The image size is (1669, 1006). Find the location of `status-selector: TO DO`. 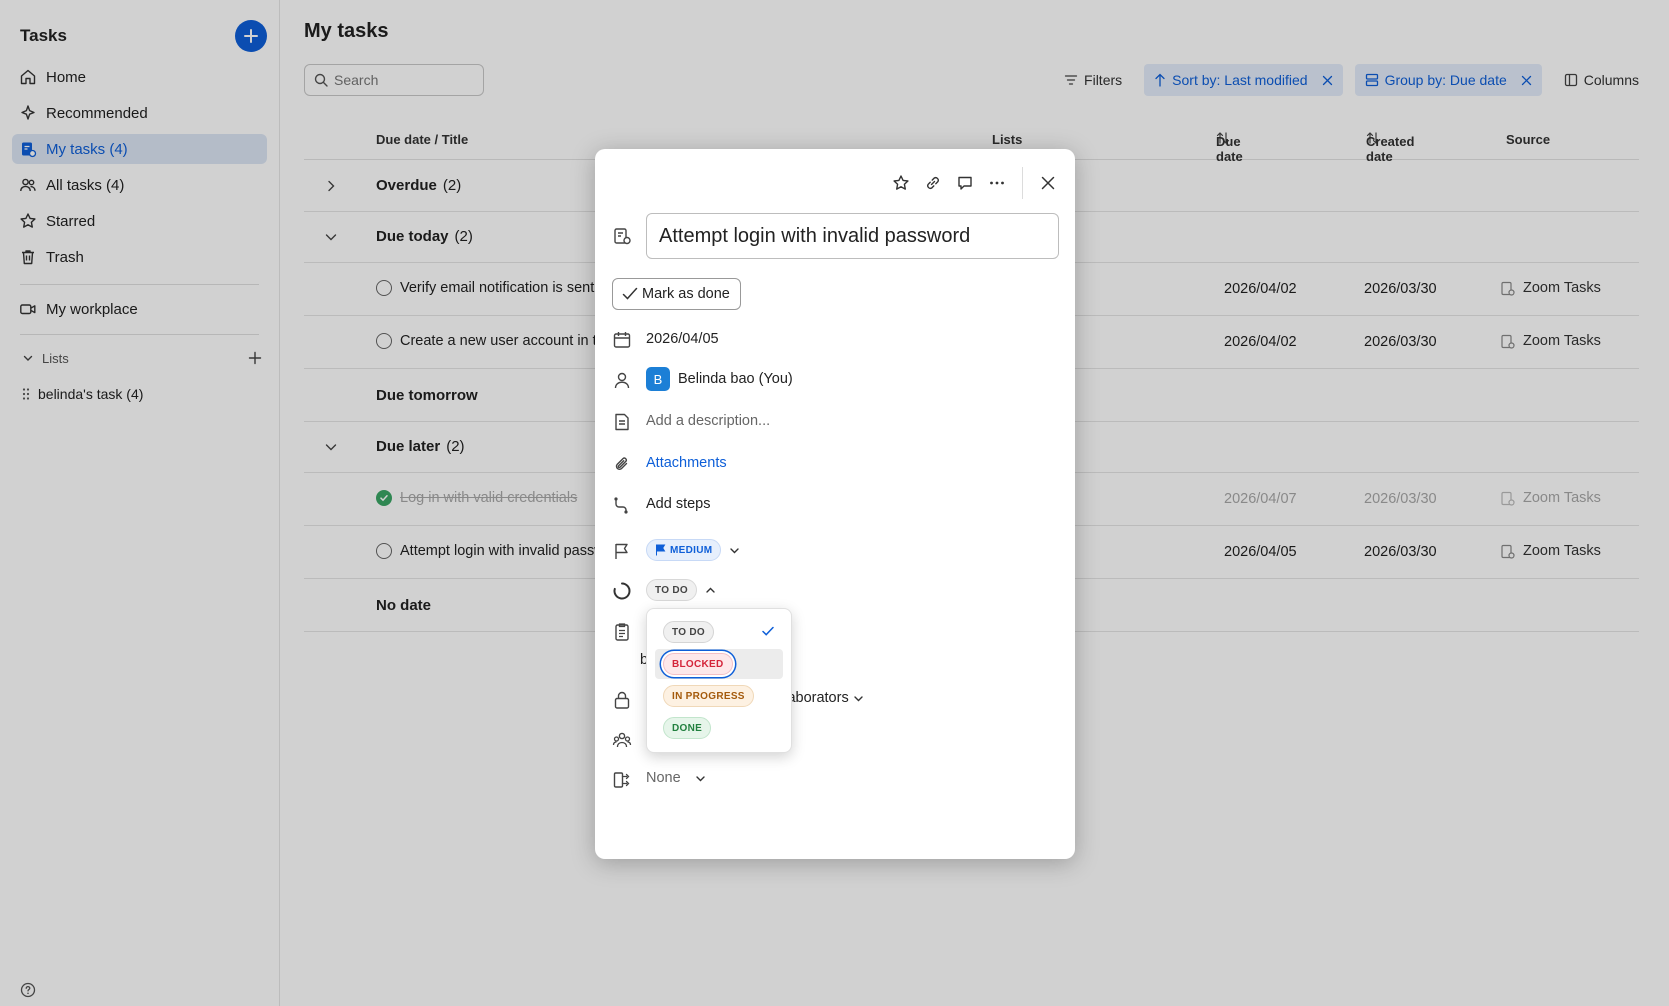

status-selector: TO DO is located at coordinates (681, 590).